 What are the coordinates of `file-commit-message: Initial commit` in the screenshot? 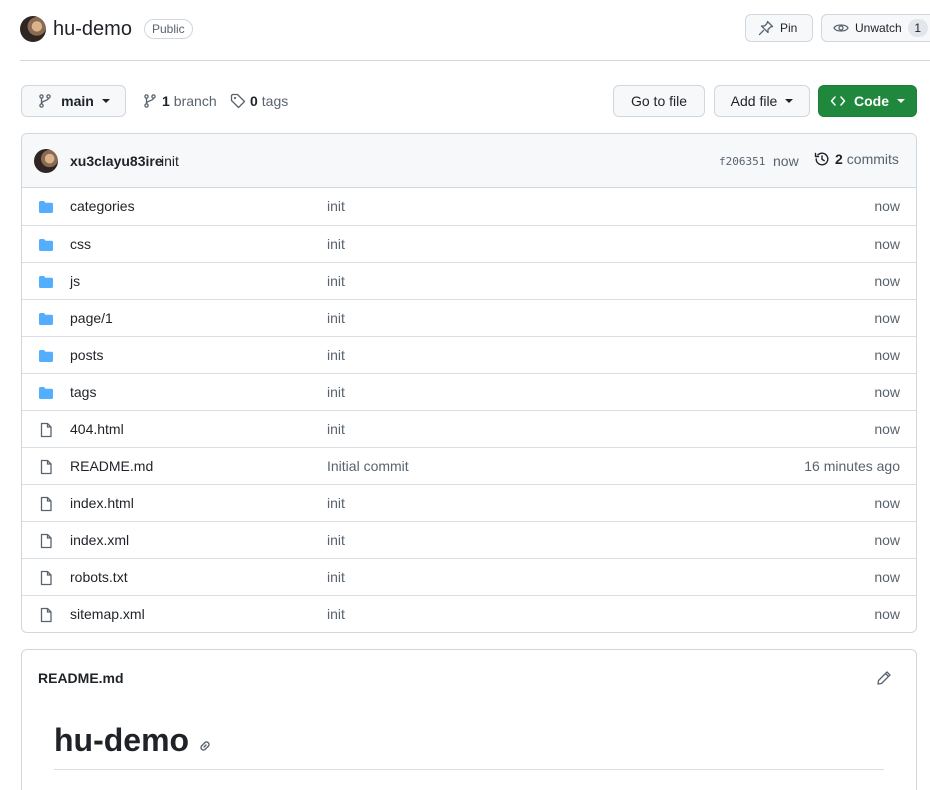 It's located at (368, 466).